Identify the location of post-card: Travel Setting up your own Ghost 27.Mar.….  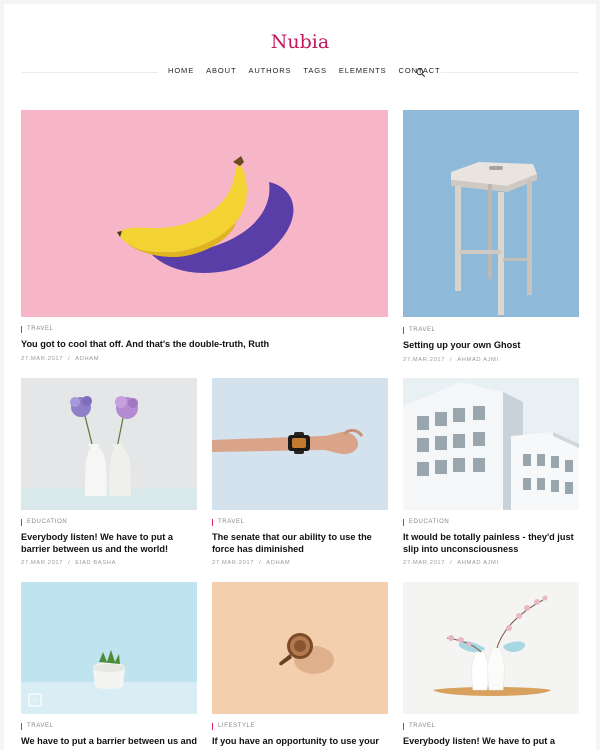
(491, 240).